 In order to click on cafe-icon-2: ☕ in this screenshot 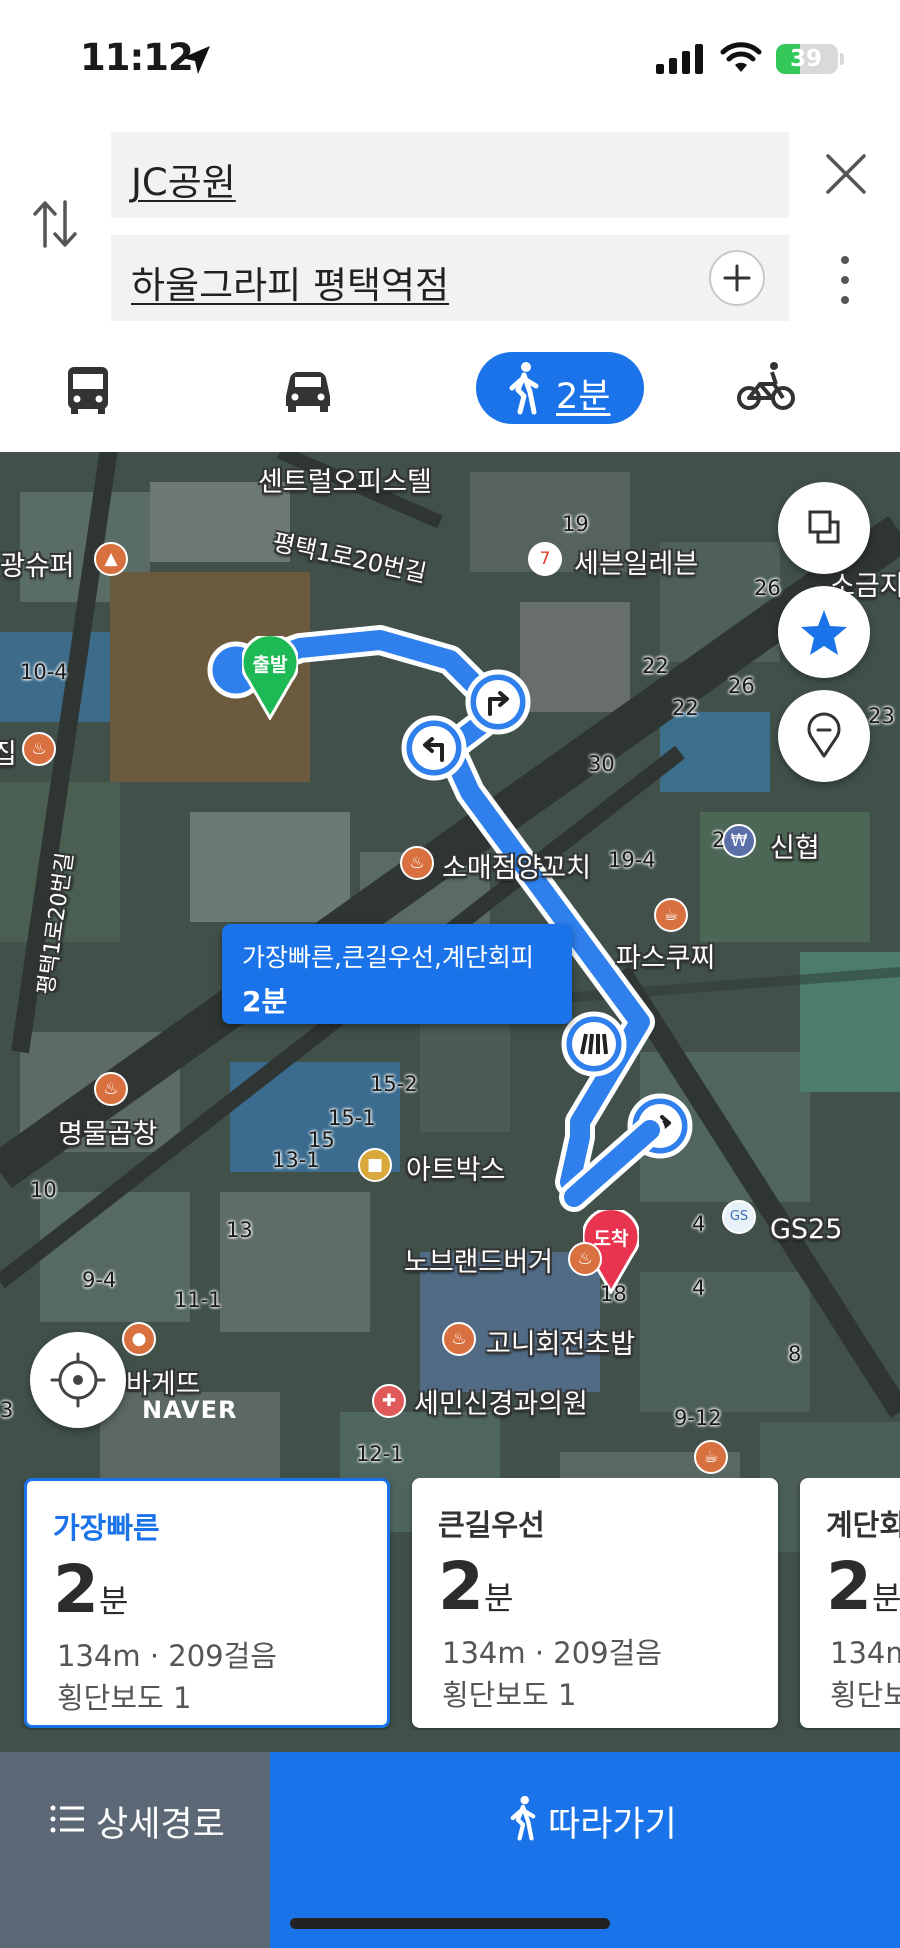, I will do `click(711, 1457)`.